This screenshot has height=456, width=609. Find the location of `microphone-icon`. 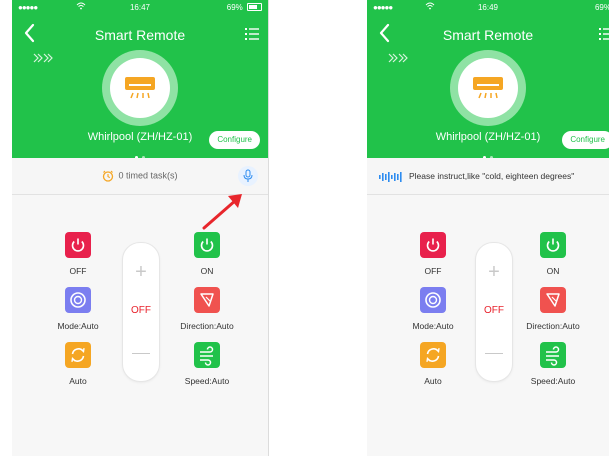

microphone-icon is located at coordinates (248, 175).